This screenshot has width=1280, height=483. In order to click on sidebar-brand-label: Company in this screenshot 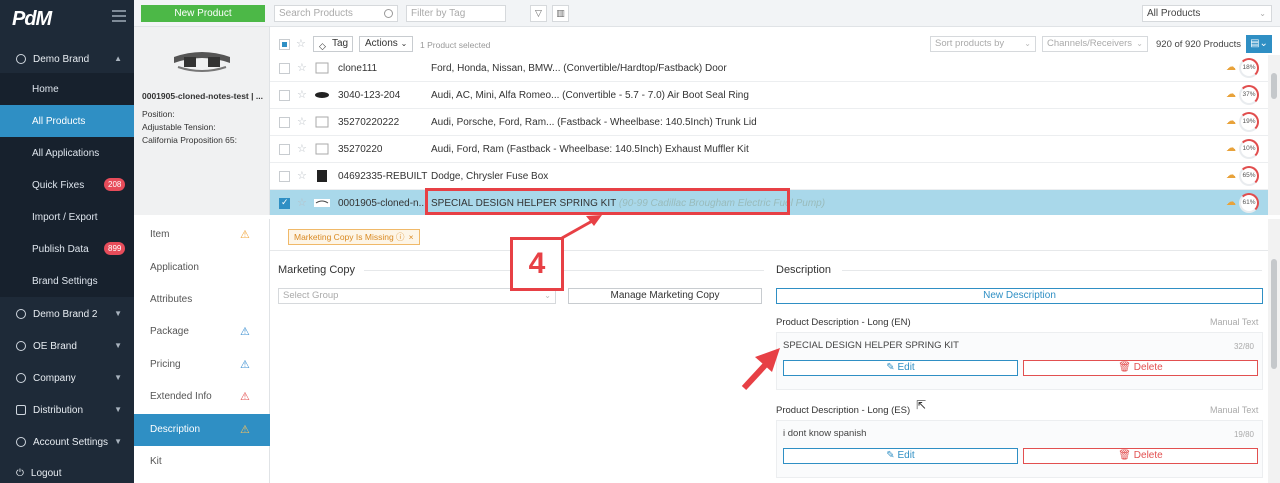, I will do `click(54, 378)`.